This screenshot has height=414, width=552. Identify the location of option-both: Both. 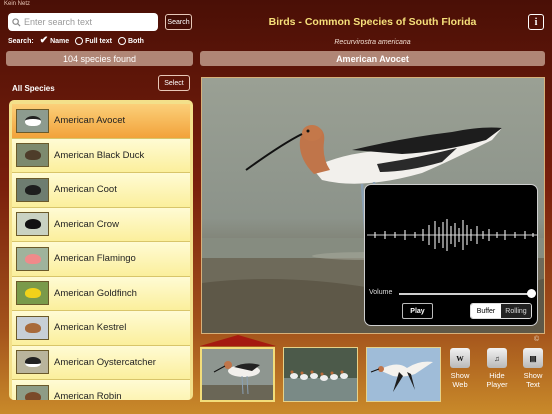
(131, 41).